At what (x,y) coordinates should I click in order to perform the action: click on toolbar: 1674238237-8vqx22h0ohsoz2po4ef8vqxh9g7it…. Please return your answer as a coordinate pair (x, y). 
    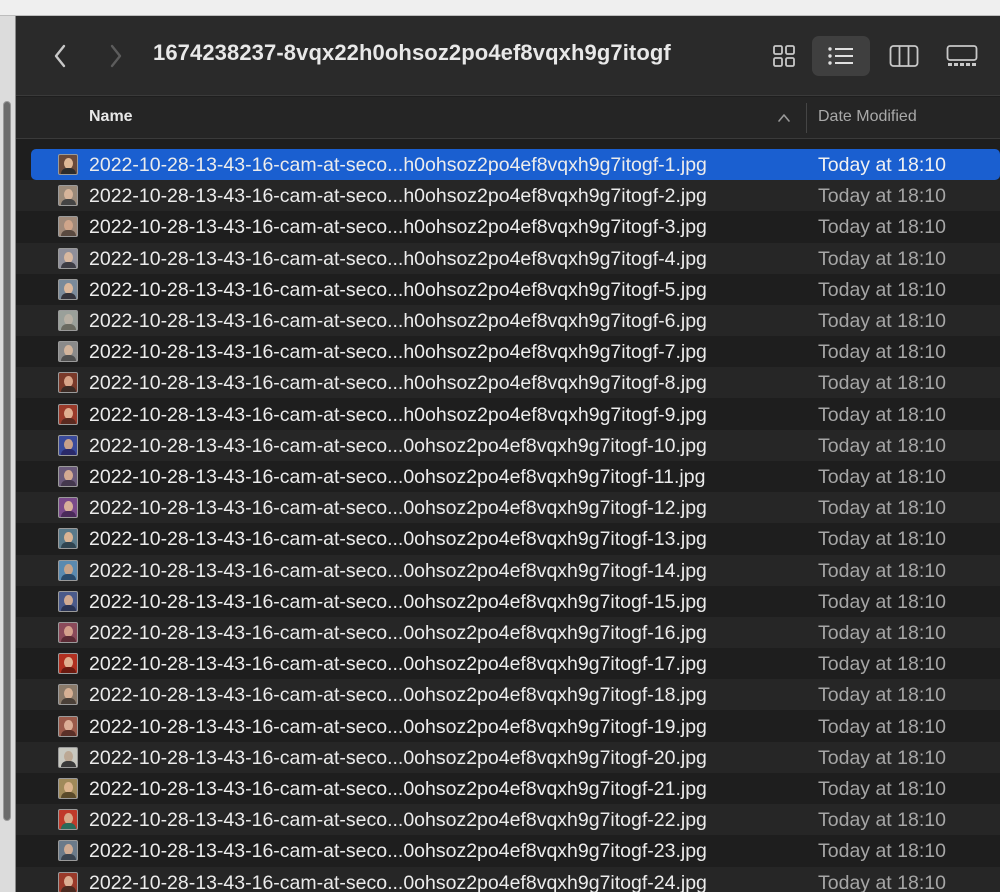
    Looking at the image, I should click on (508, 56).